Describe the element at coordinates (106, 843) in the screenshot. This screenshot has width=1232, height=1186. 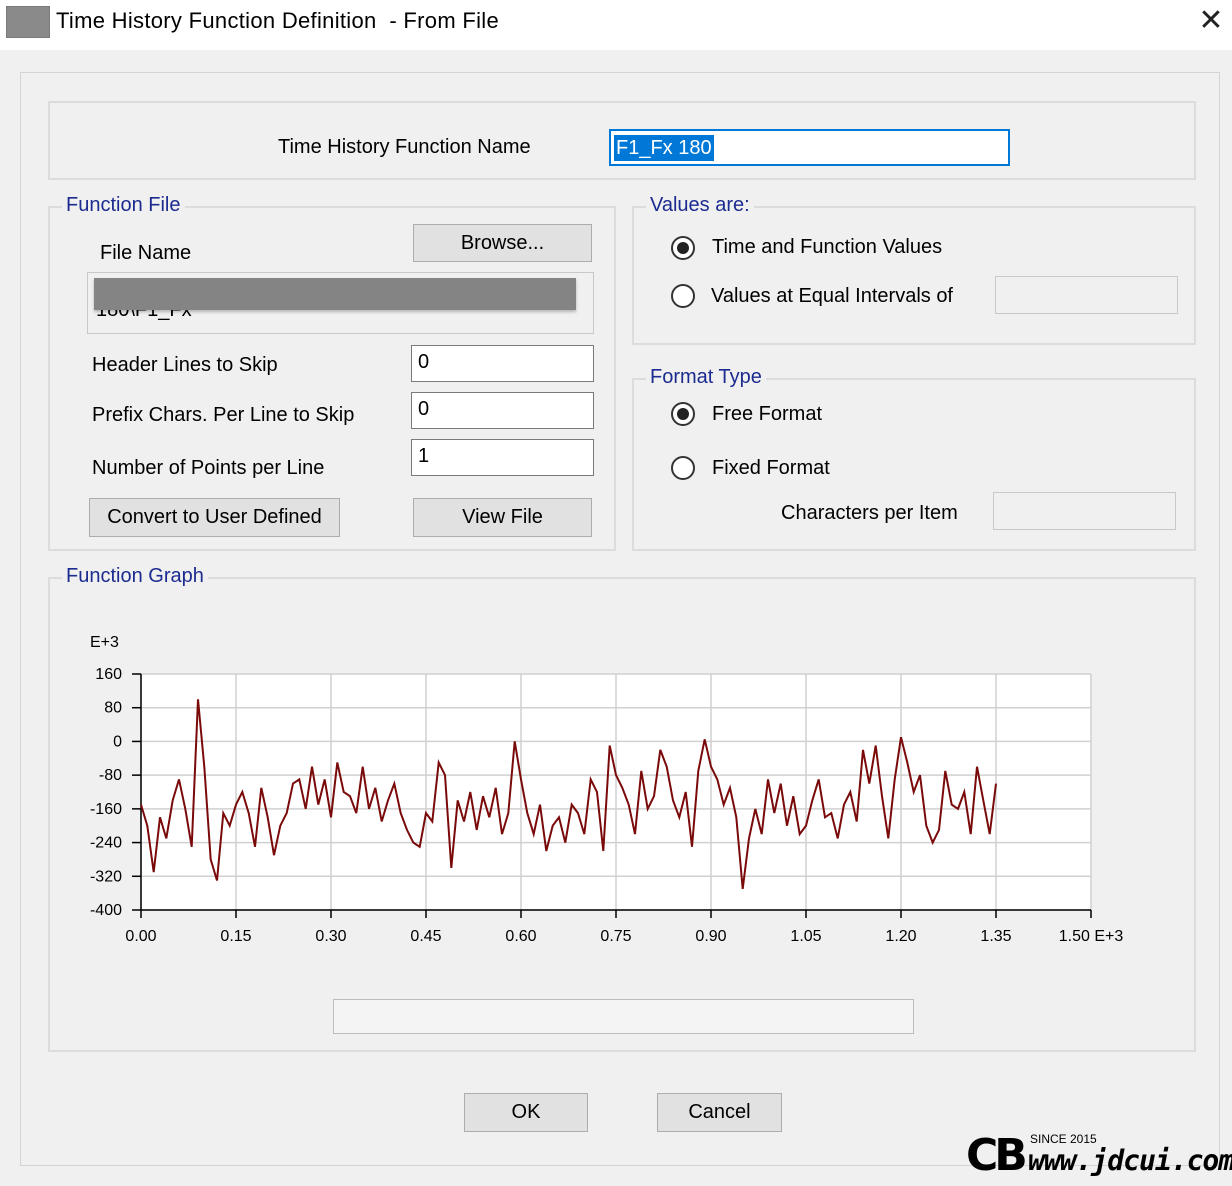
I see `y-tick-label: -240` at that location.